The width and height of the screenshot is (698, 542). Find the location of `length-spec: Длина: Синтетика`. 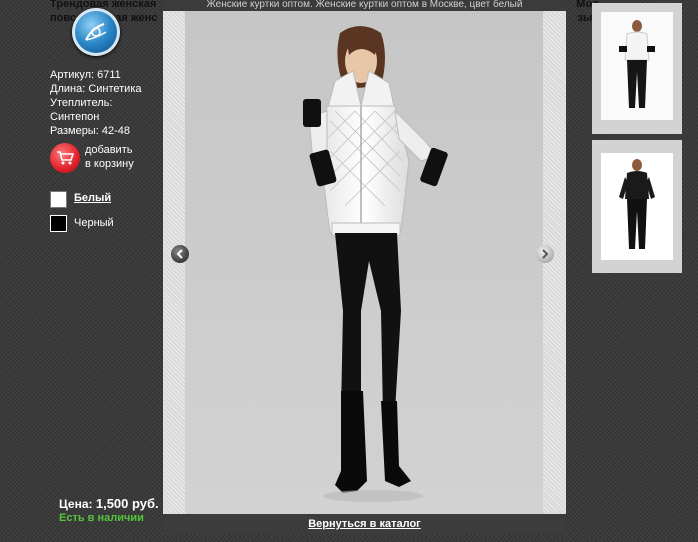

length-spec: Длина: Синтетика is located at coordinates (96, 89).